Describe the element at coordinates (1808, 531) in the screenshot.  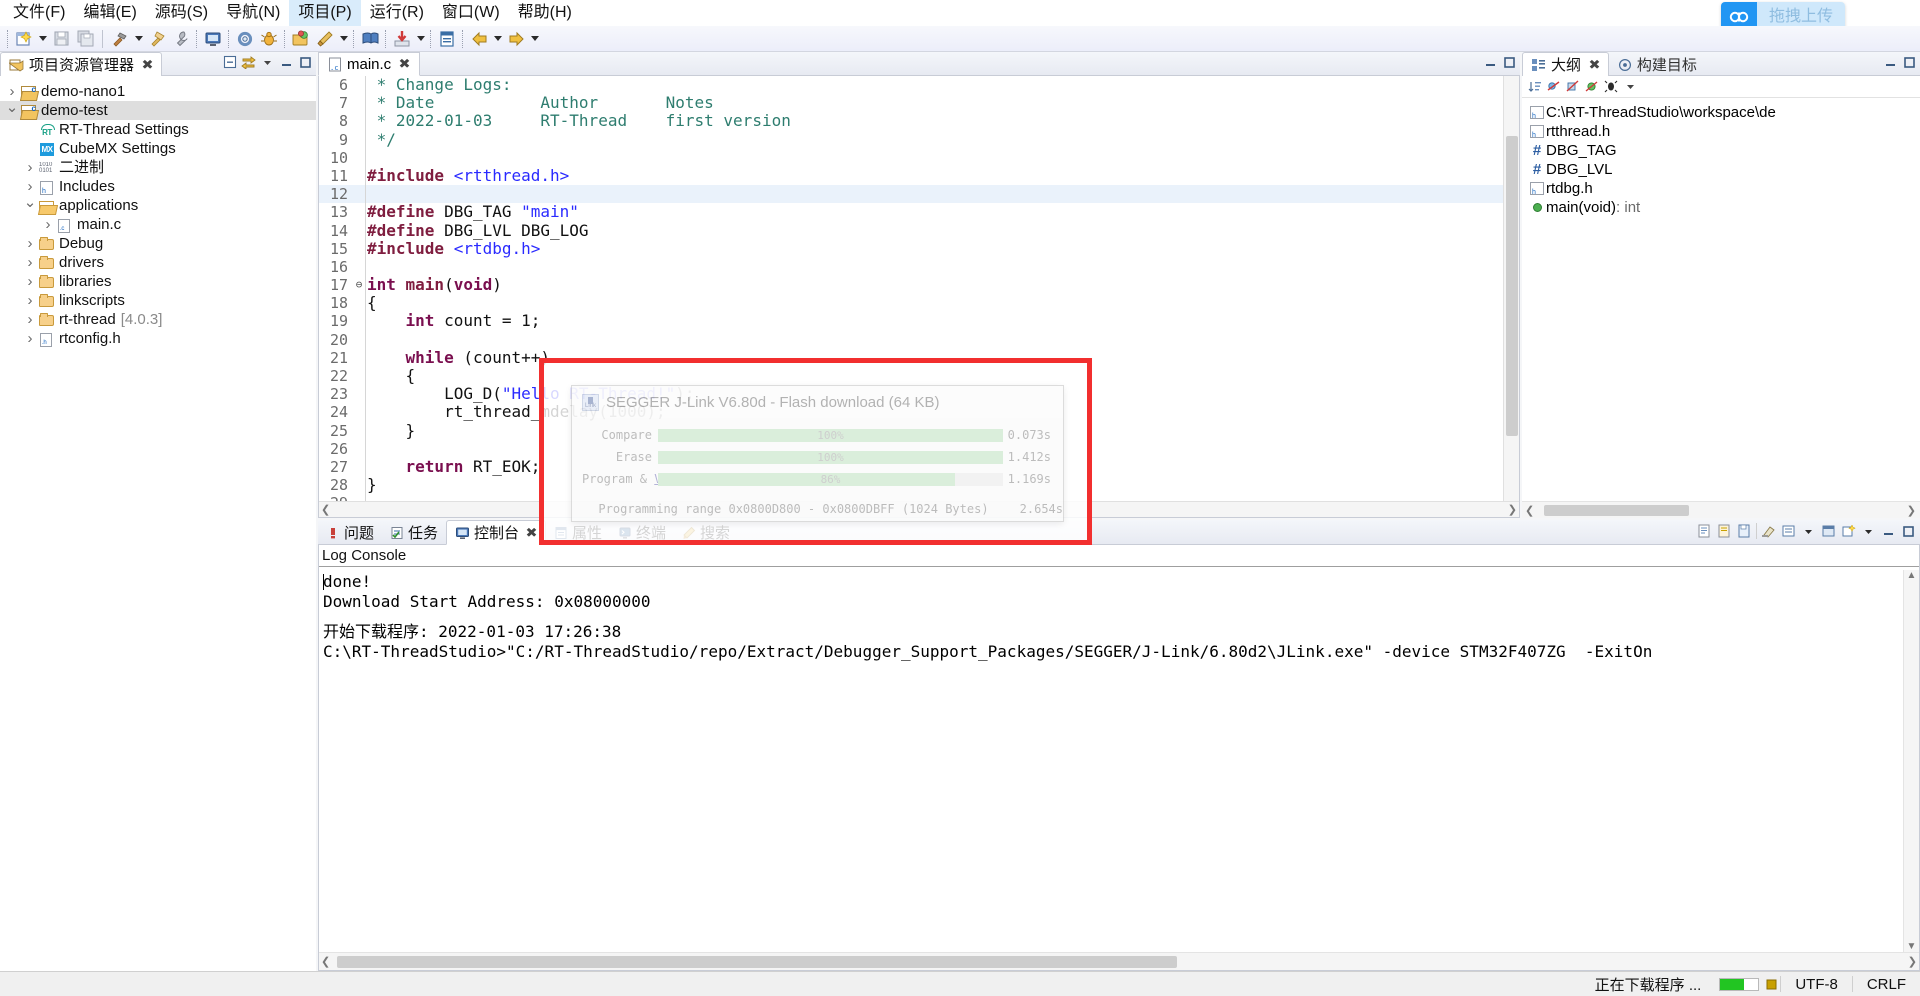
I see `scroll-lock-dropdown` at that location.